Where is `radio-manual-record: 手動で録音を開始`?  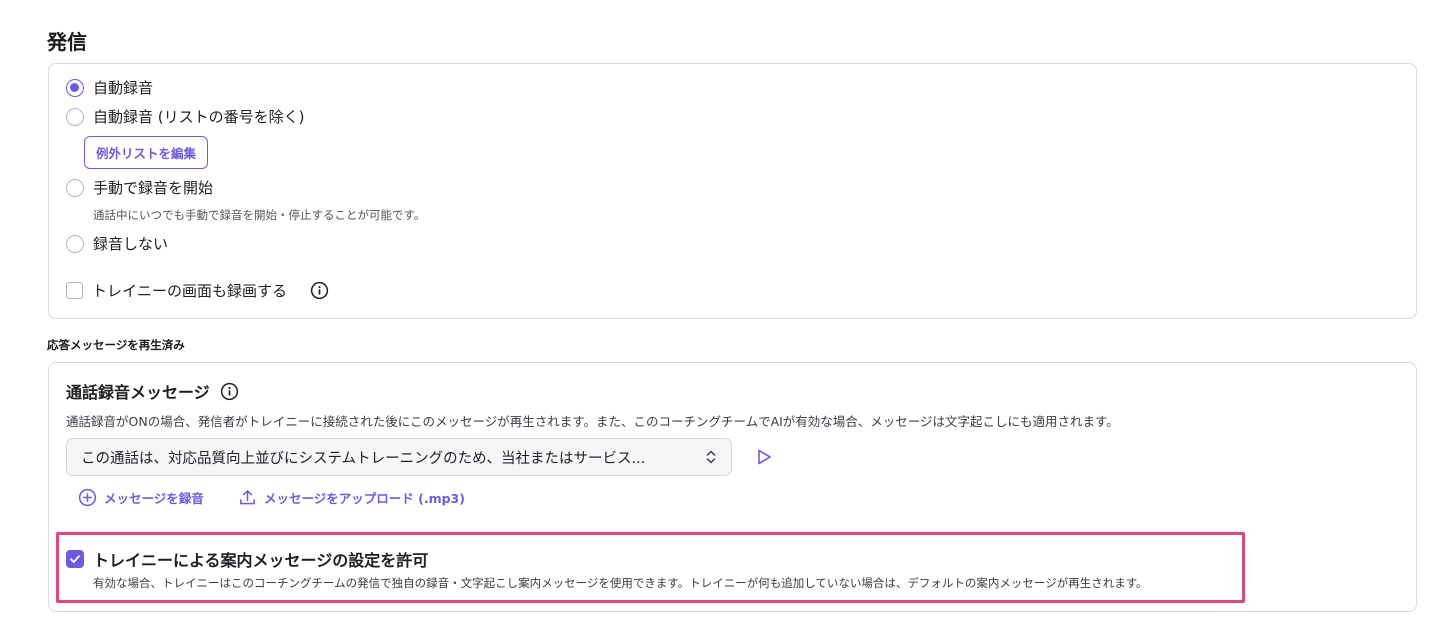
radio-manual-record: 手動で録音を開始 is located at coordinates (139, 187).